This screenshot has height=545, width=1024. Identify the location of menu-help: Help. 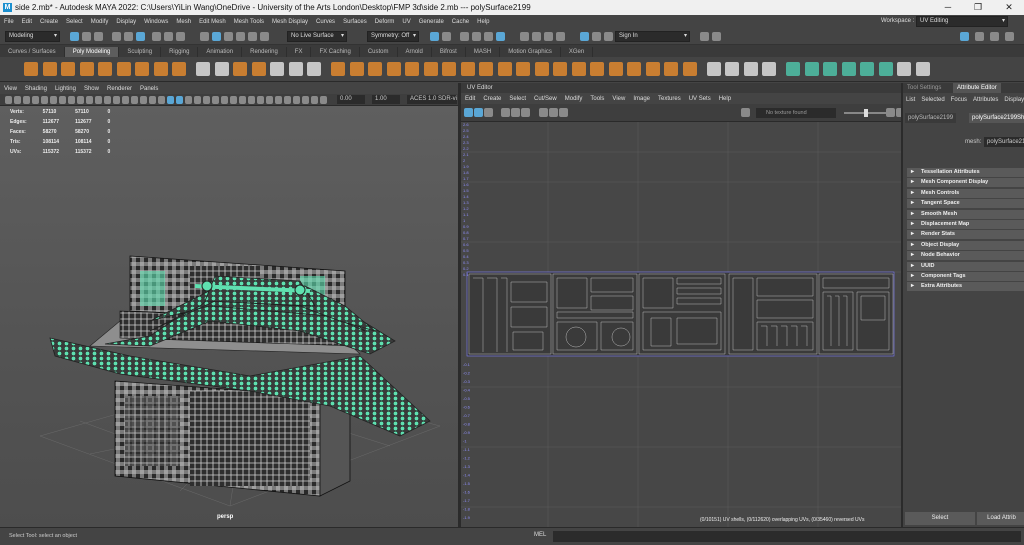
(483, 22).